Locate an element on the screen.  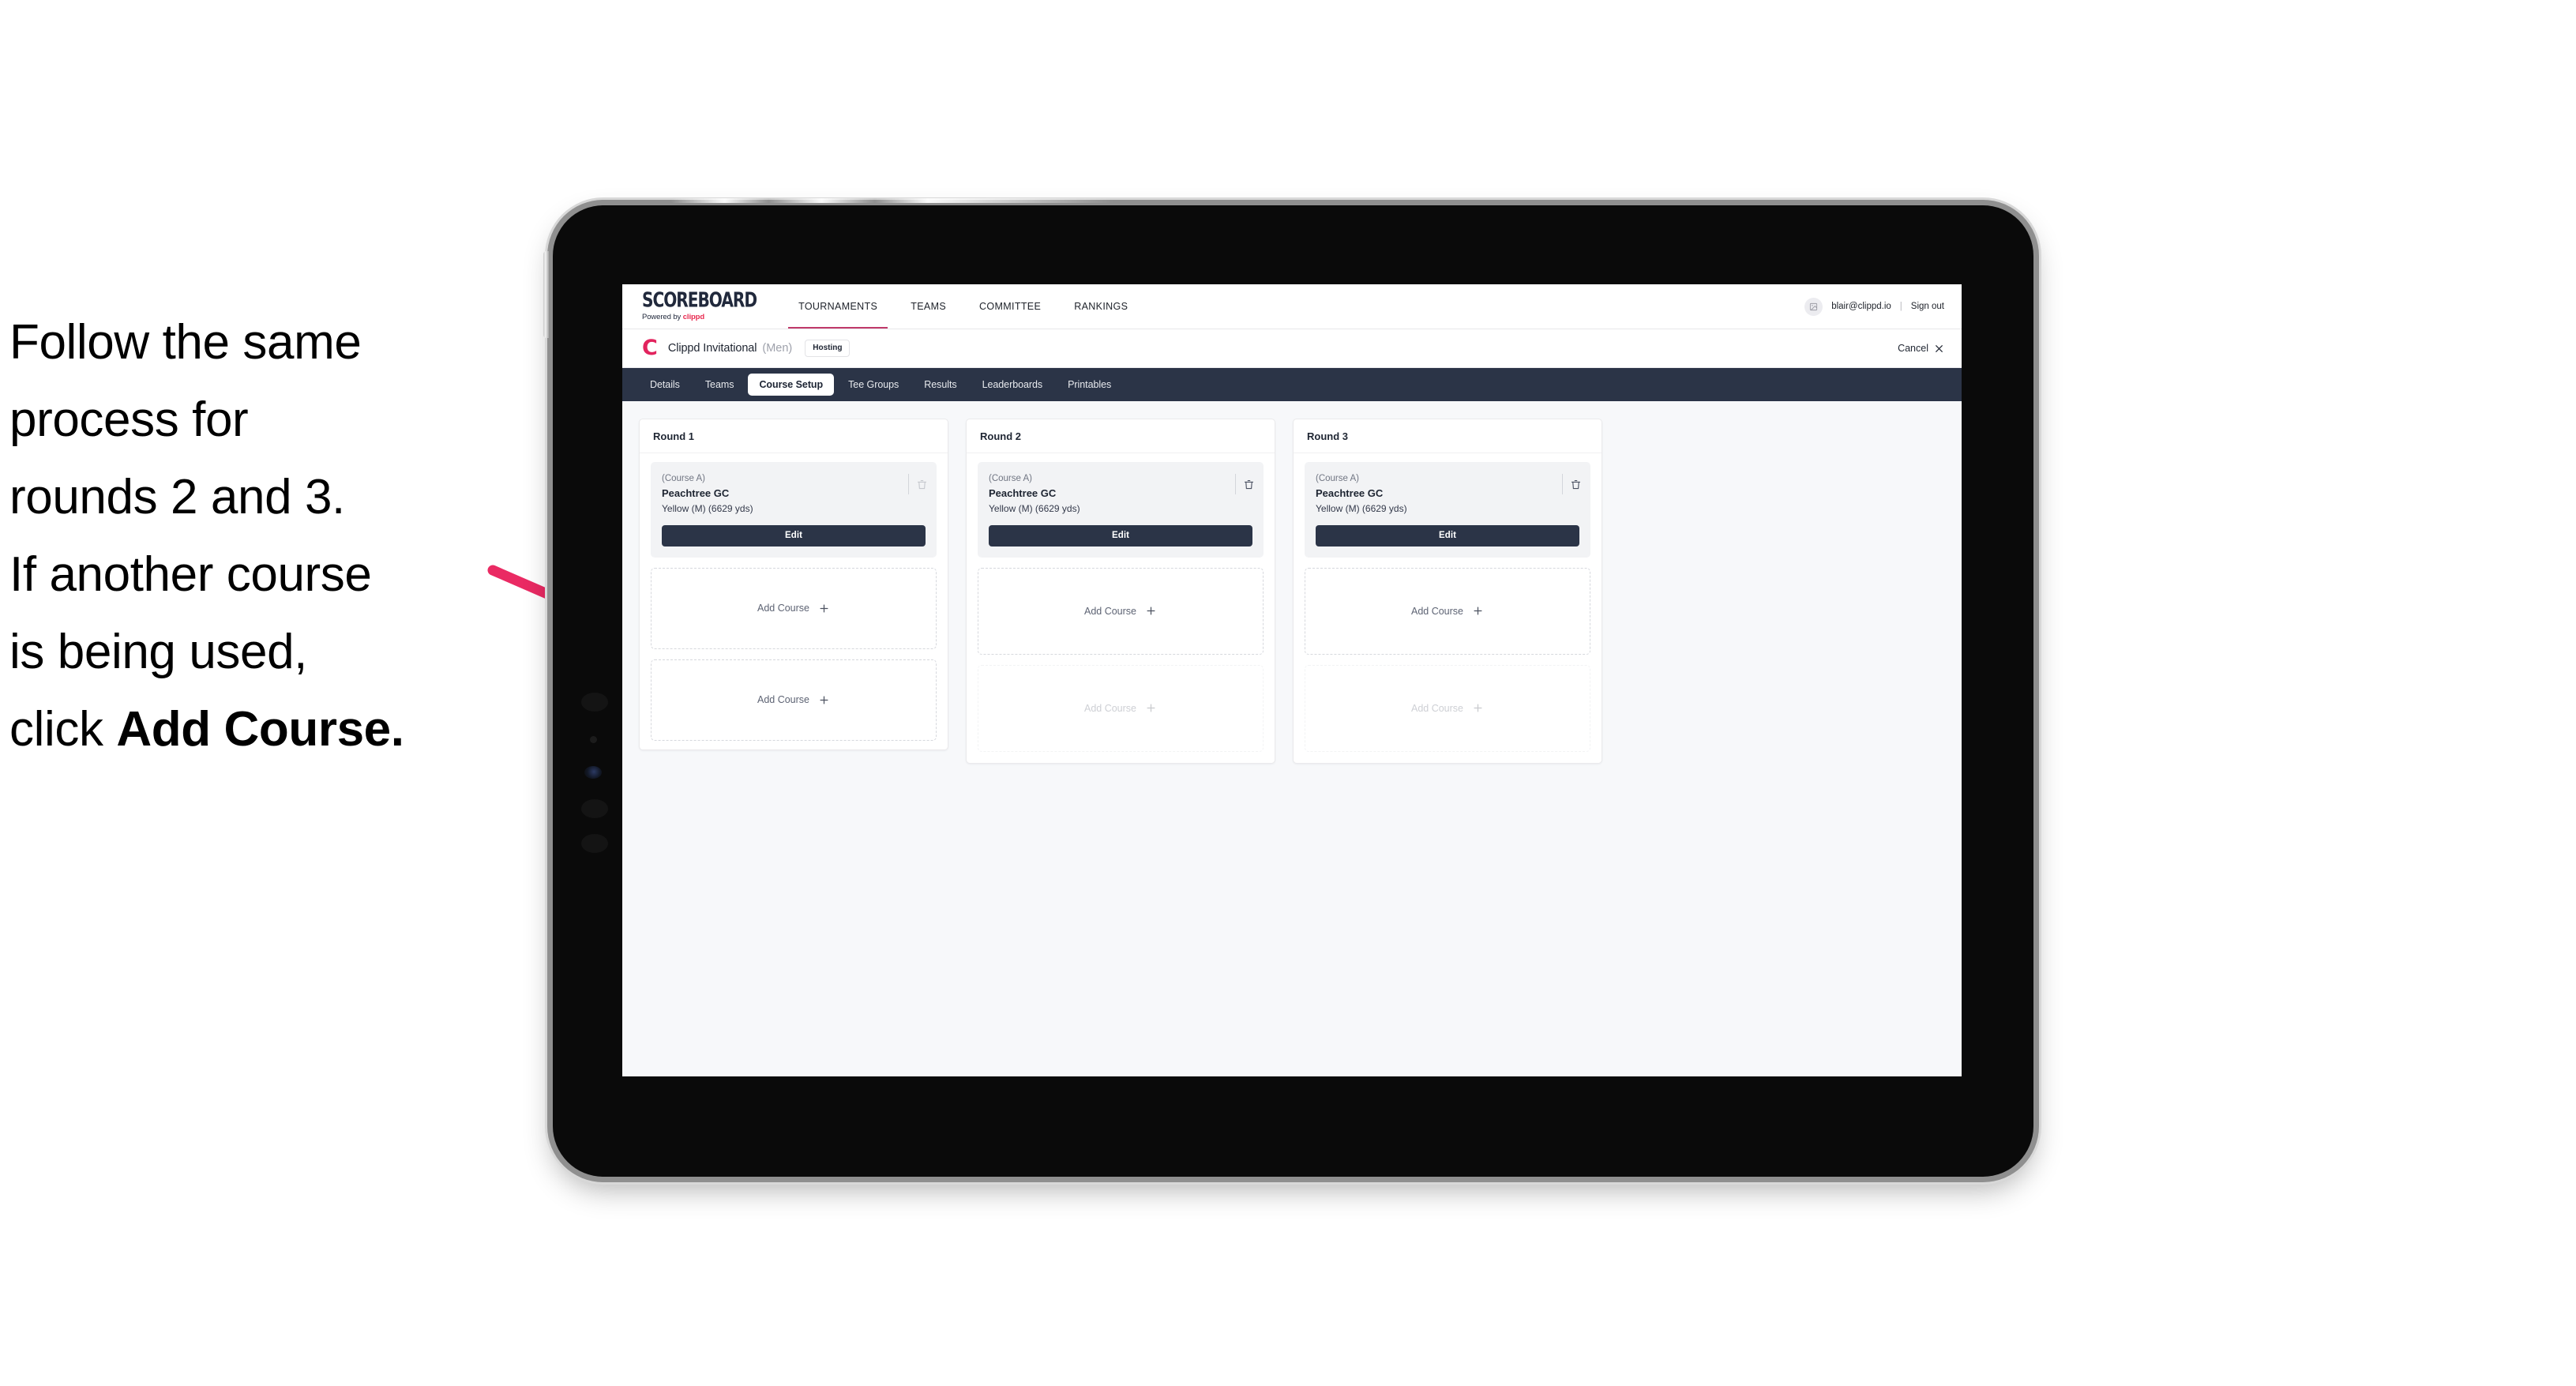
caption-line-1: Follow the same is located at coordinates (185, 342).